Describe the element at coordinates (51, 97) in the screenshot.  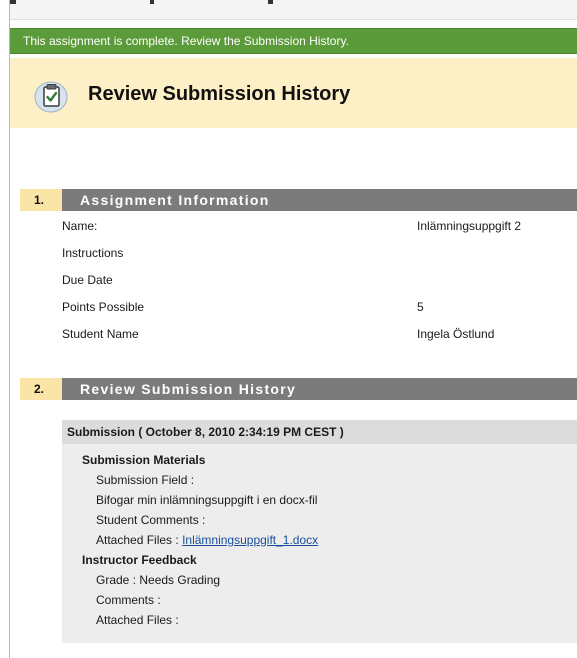
I see `clipboard-check-icon` at that location.